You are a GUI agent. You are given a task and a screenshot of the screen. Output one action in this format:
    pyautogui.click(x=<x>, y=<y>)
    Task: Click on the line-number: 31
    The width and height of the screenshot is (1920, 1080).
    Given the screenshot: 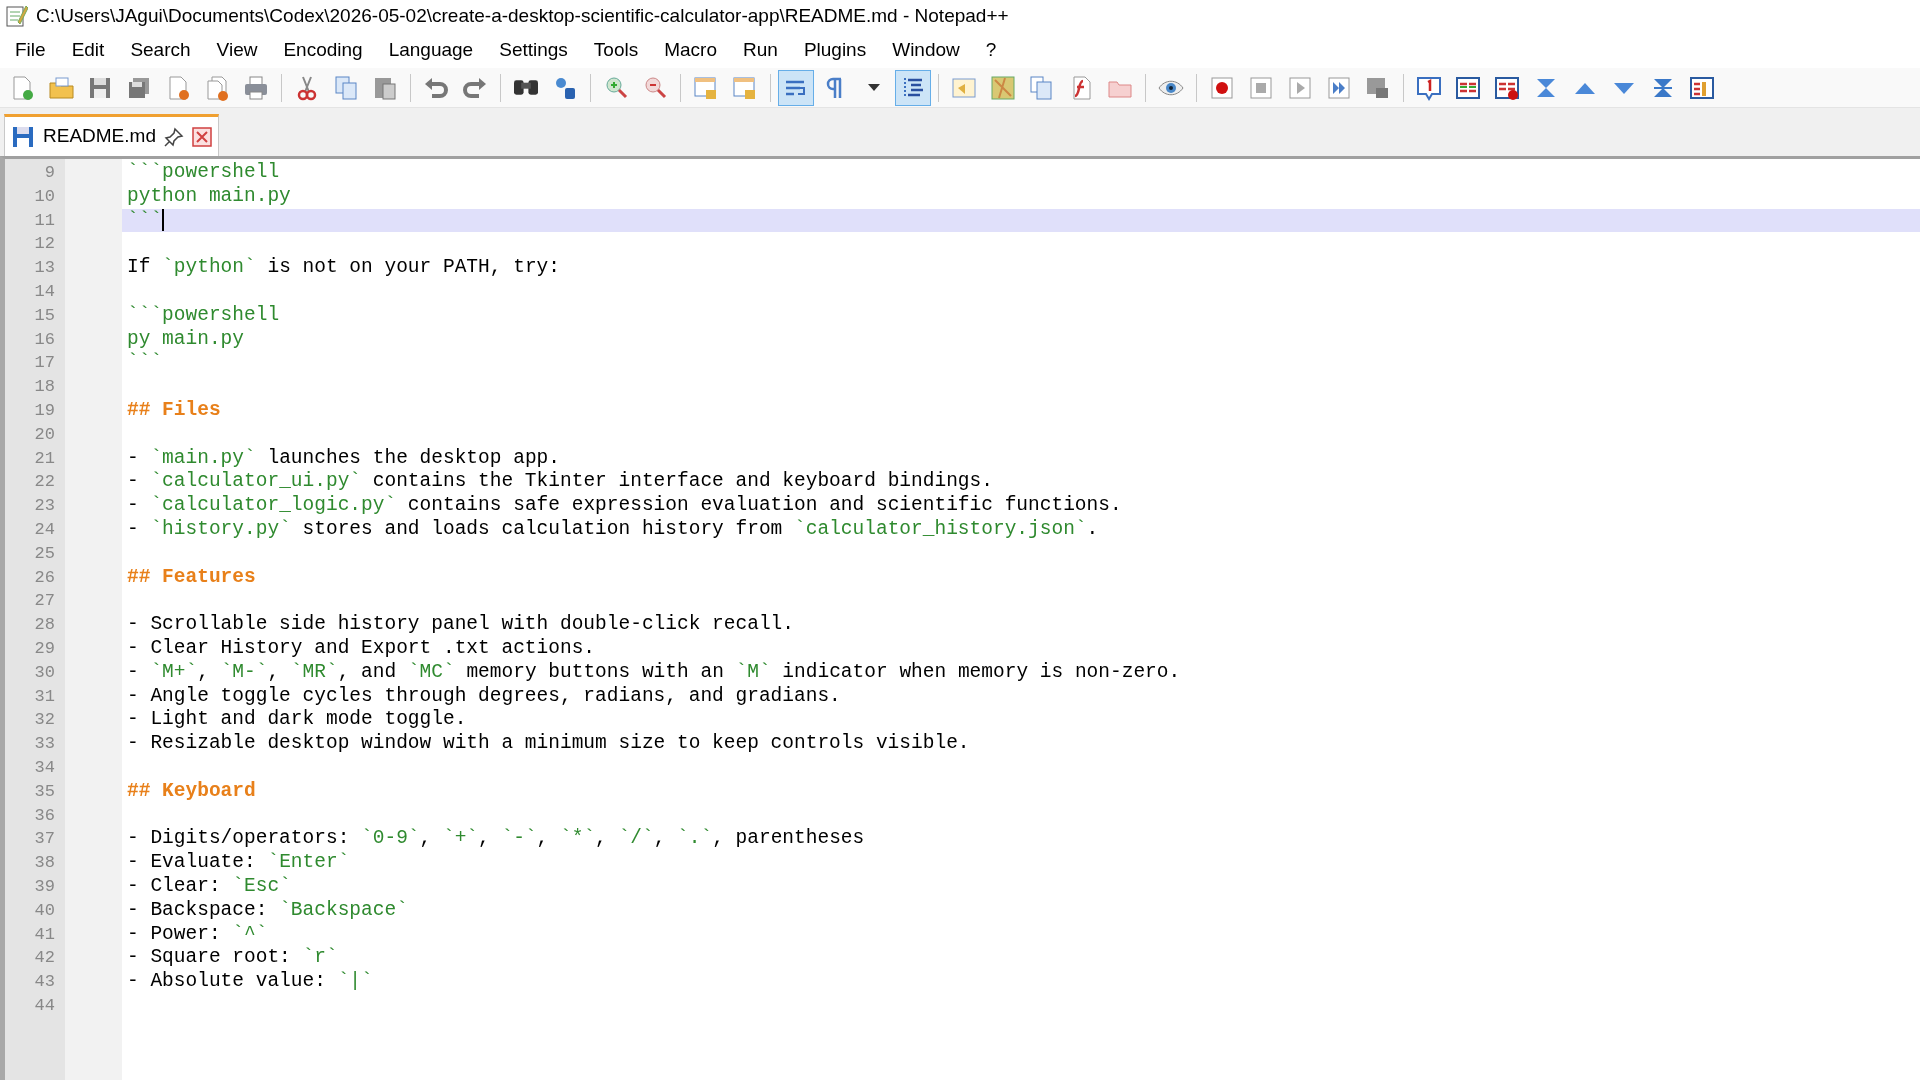 What is the action you would take?
    pyautogui.click(x=44, y=696)
    